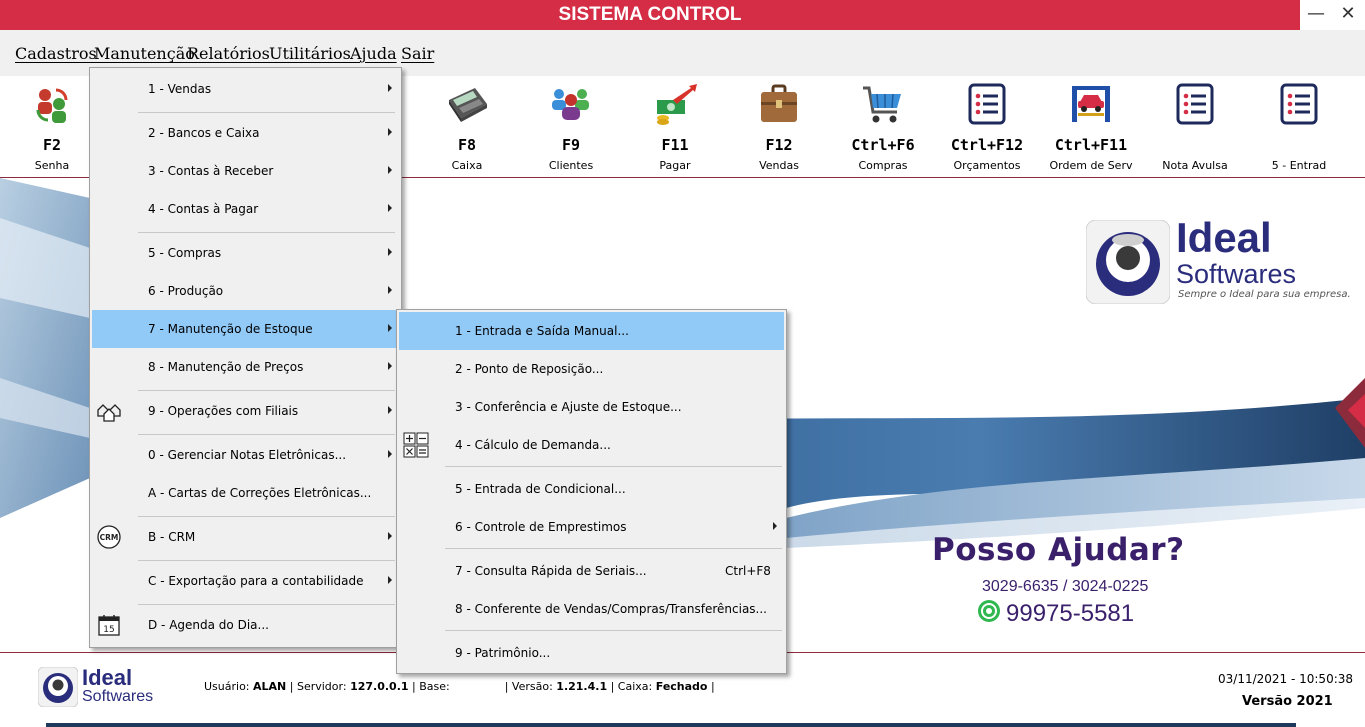 This screenshot has width=1365, height=727. What do you see at coordinates (779, 145) in the screenshot?
I see `toolbar-key: F12` at bounding box center [779, 145].